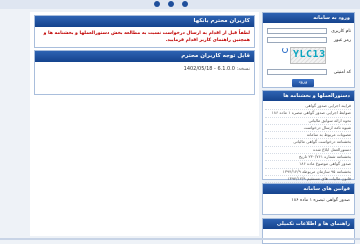 Image resolution: width=360 pixels, height=244 pixels. Describe the element at coordinates (285, 50) in the screenshot. I see `refresh-captcha-icon` at that location.